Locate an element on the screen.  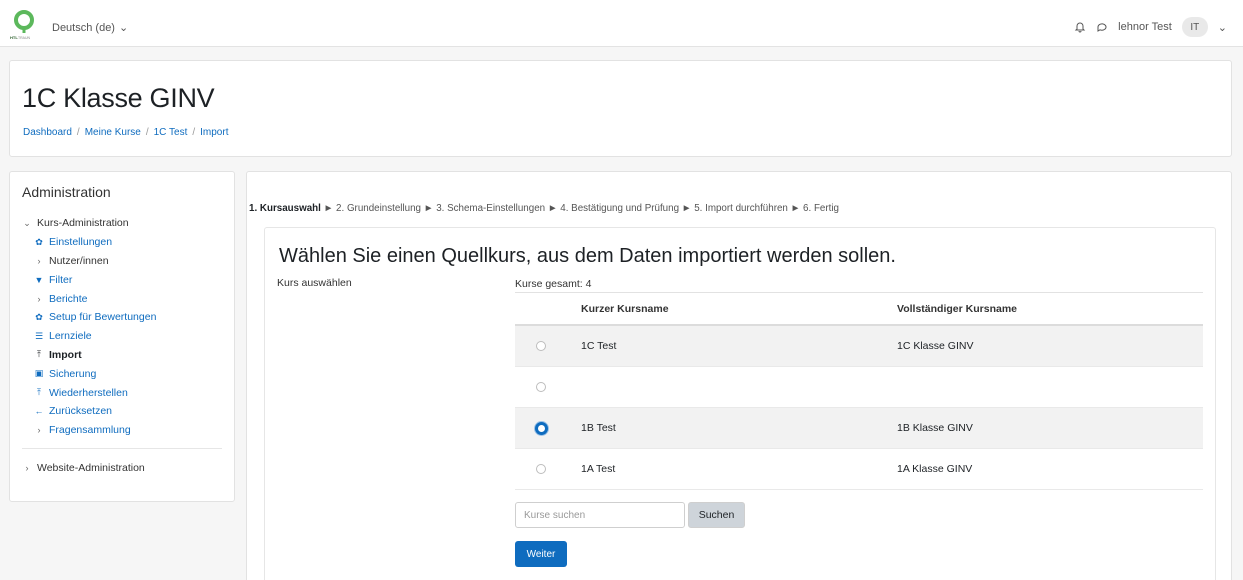
sidebar-item-label: Nutzer/innen is located at coordinates (79, 260).